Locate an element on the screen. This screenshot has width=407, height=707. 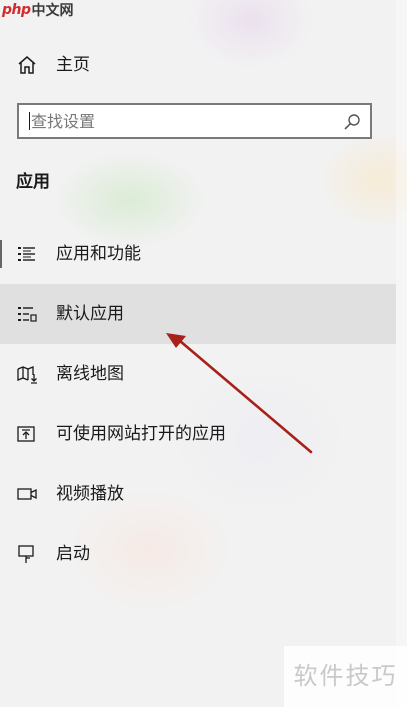
offline-maps-icon is located at coordinates (27, 374).